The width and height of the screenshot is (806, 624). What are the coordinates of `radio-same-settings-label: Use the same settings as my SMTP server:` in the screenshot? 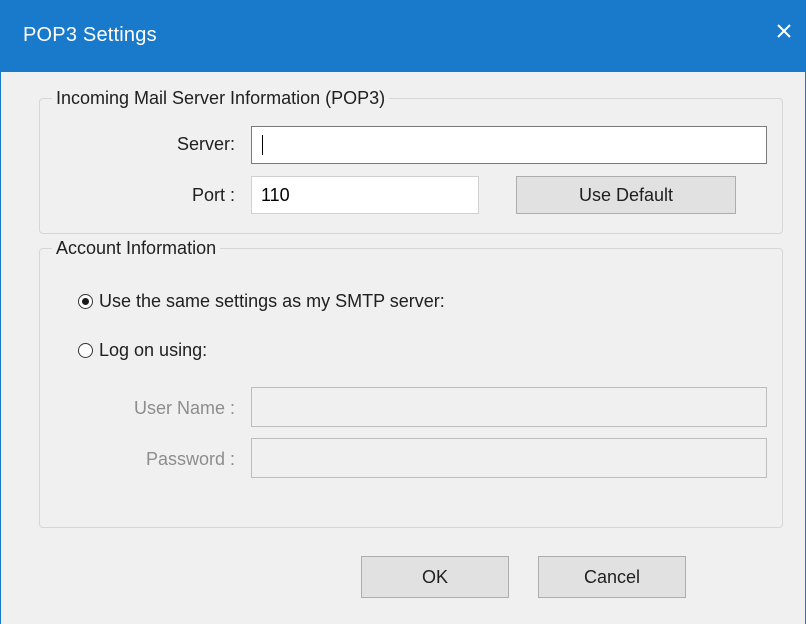 It's located at (272, 301).